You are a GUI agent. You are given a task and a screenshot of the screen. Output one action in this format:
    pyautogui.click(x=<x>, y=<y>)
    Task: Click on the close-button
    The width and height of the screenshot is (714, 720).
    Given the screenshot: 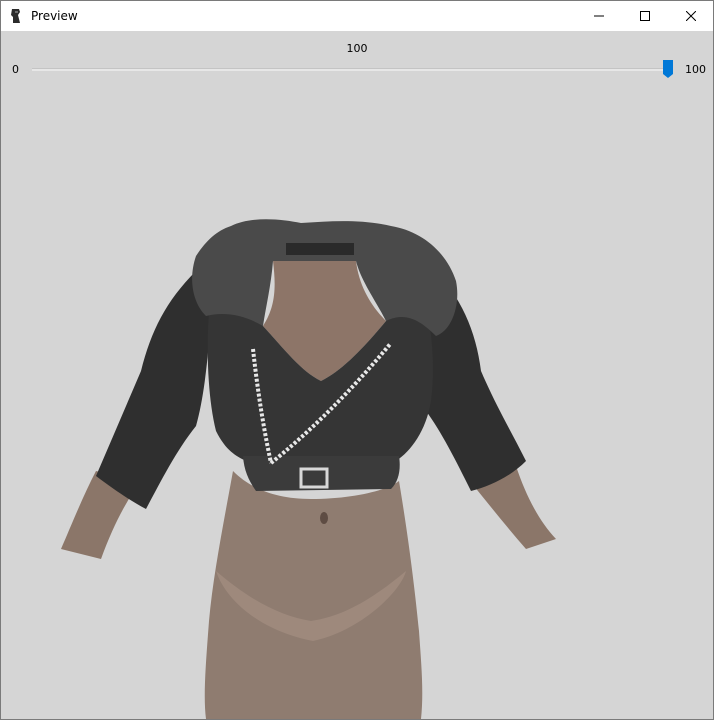 What is the action you would take?
    pyautogui.click(x=691, y=16)
    